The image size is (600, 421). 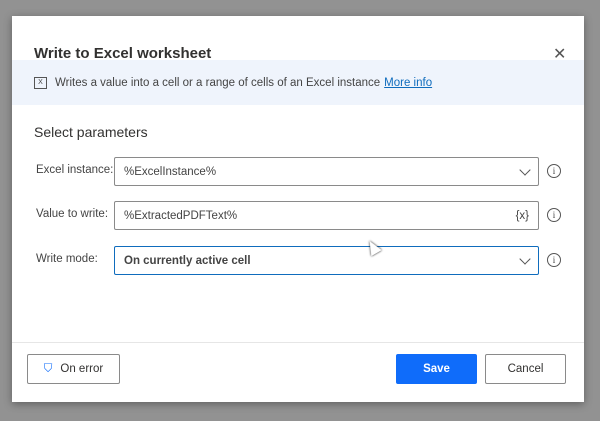 What do you see at coordinates (91, 132) in the screenshot?
I see `section-title: Select parameters` at bounding box center [91, 132].